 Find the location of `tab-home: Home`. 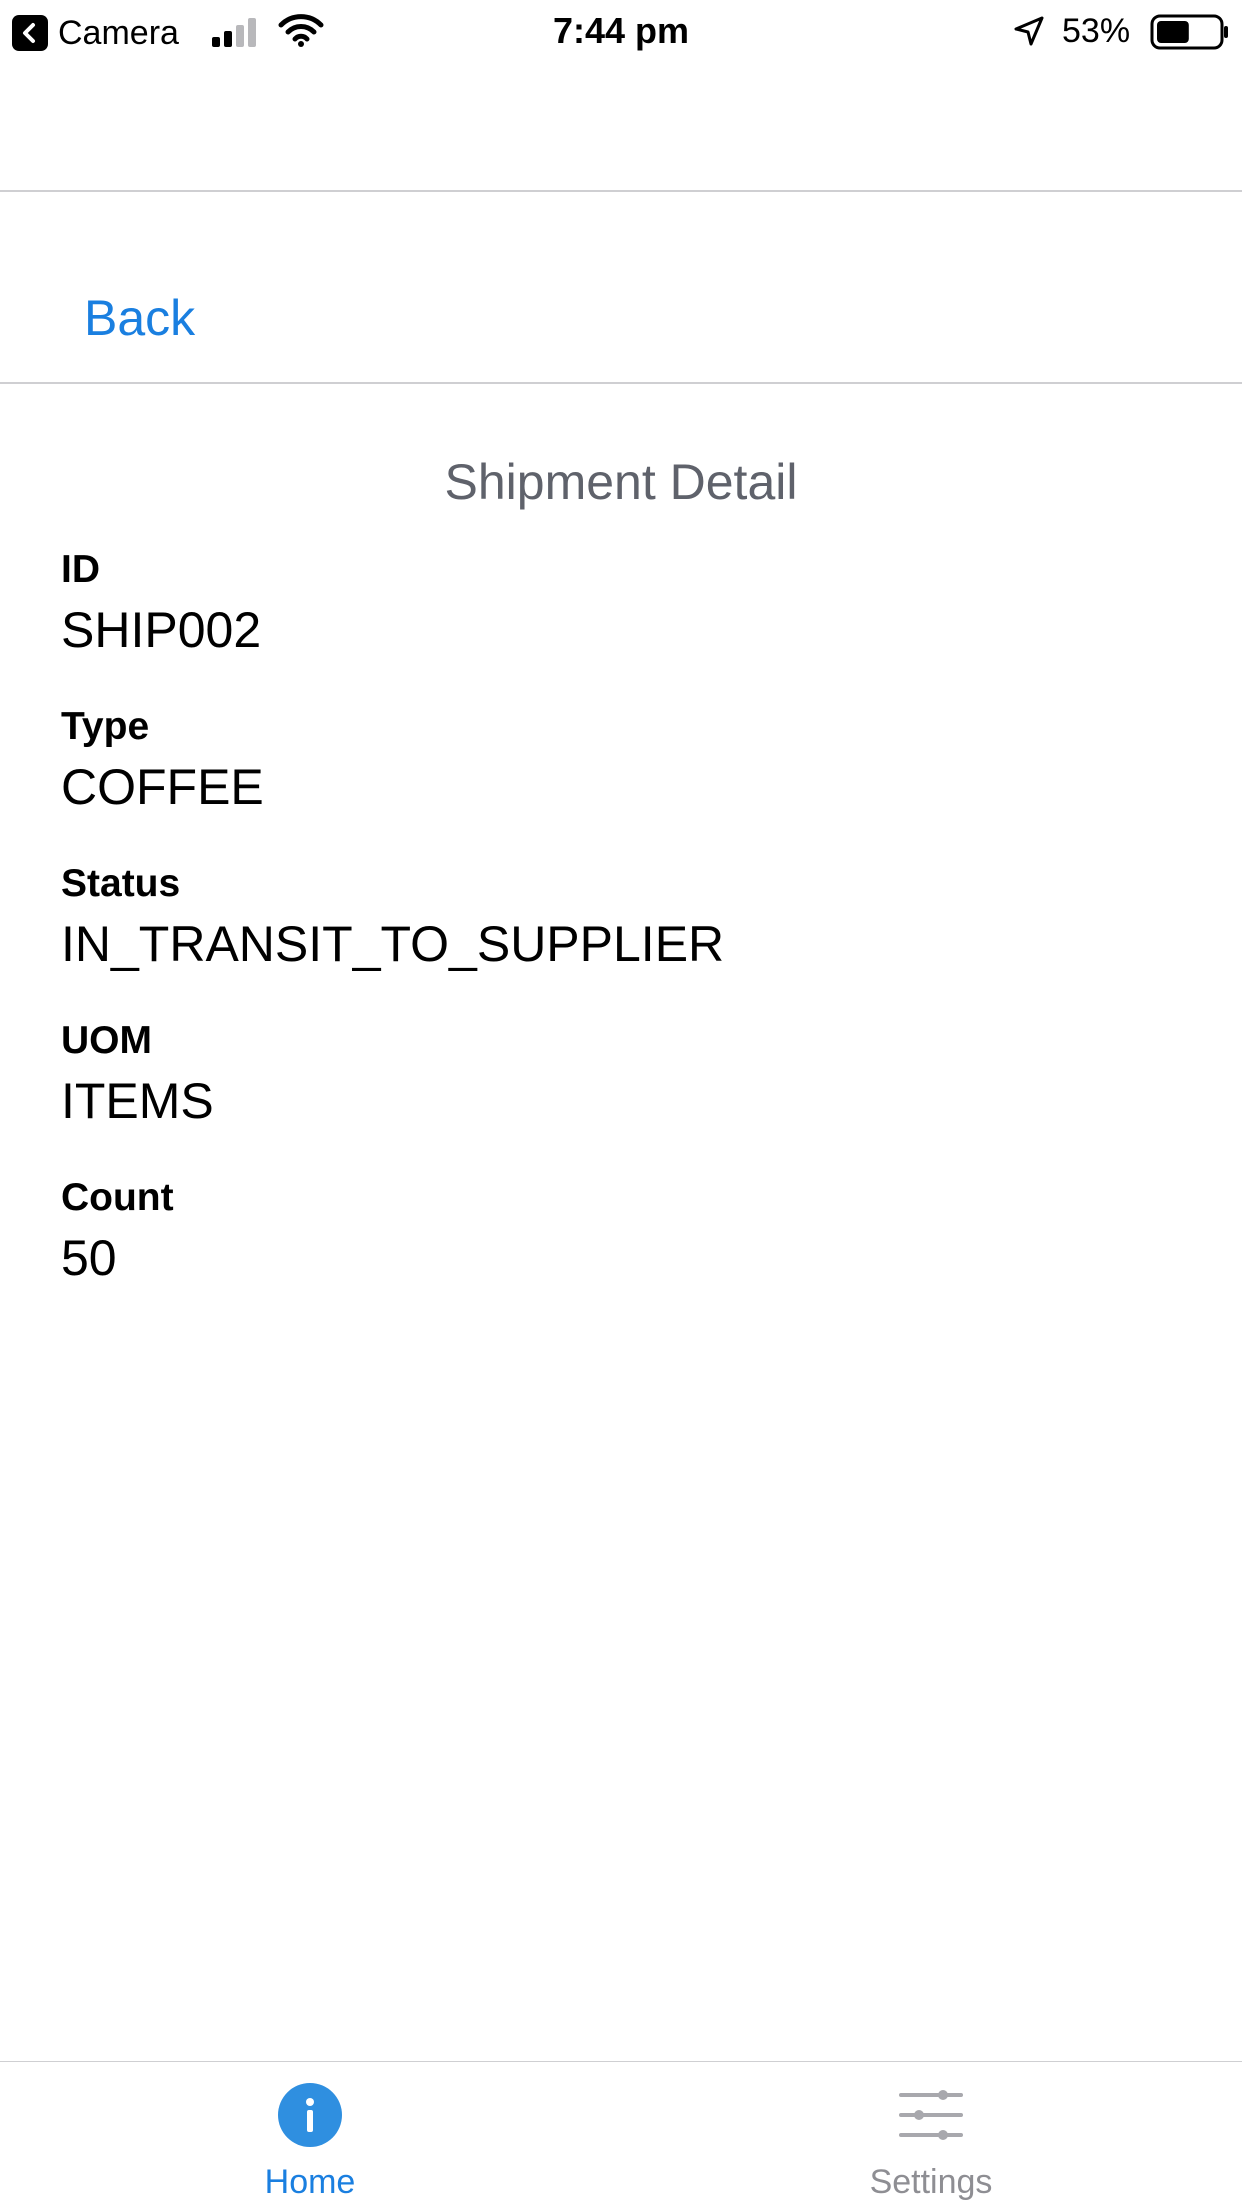

tab-home: Home is located at coordinates (310, 2142).